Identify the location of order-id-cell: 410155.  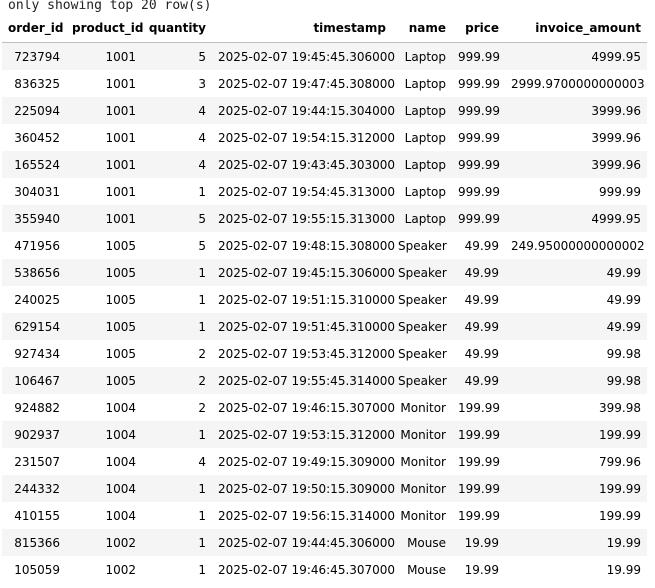
(34, 515).